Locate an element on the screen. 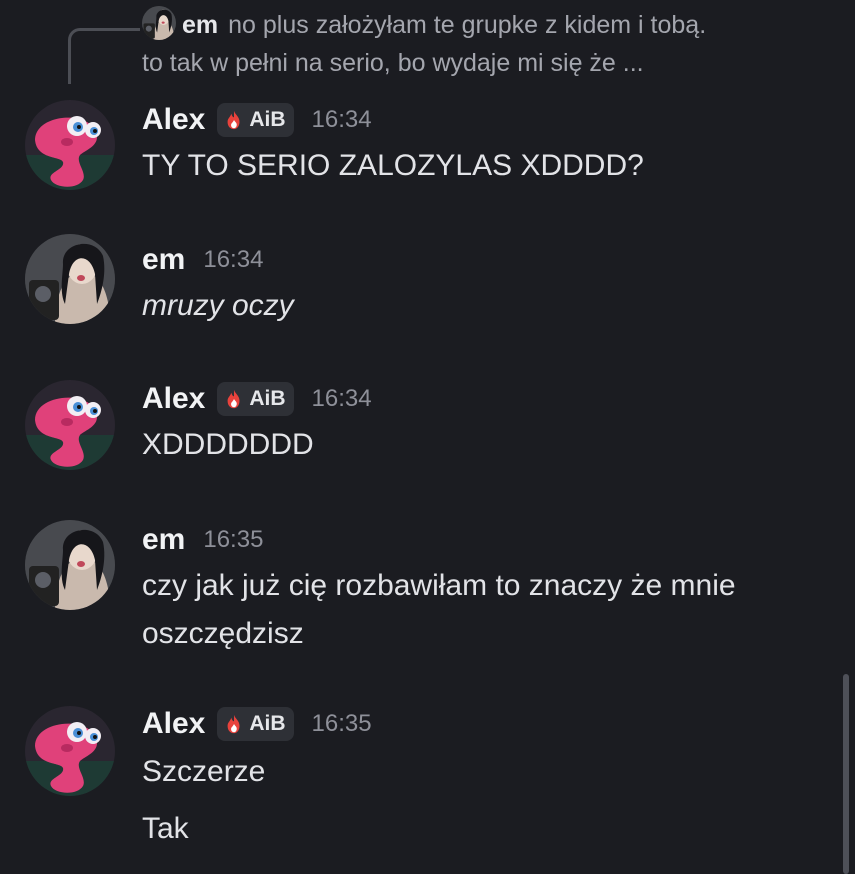 The image size is (855, 874). message-text: XDDDDDDD is located at coordinates (228, 444).